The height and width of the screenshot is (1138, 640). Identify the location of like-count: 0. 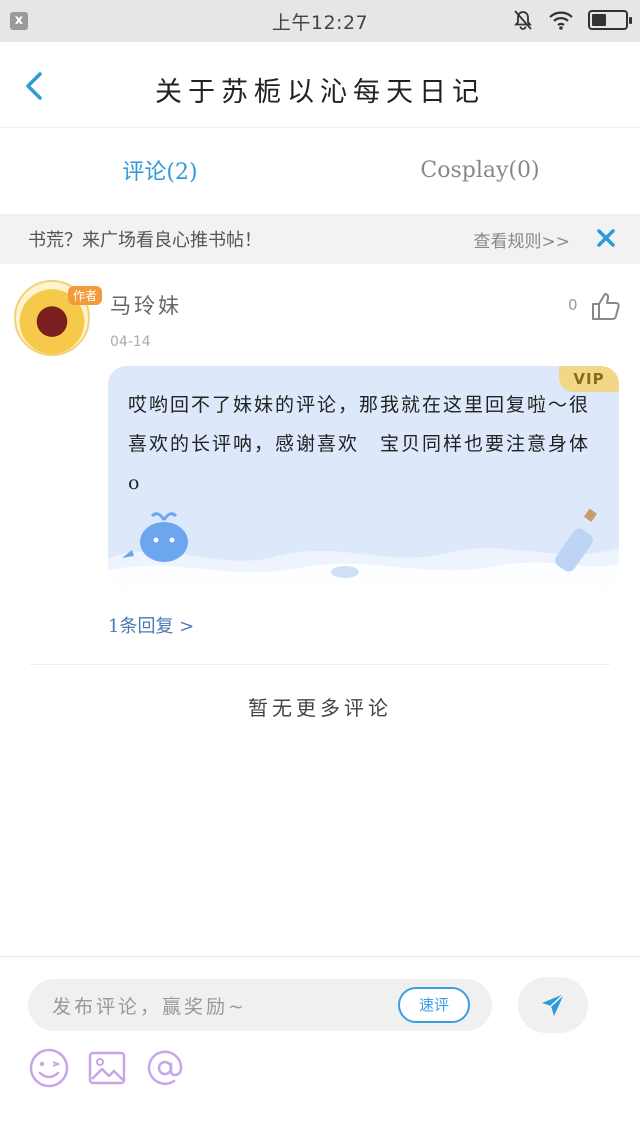
(573, 305).